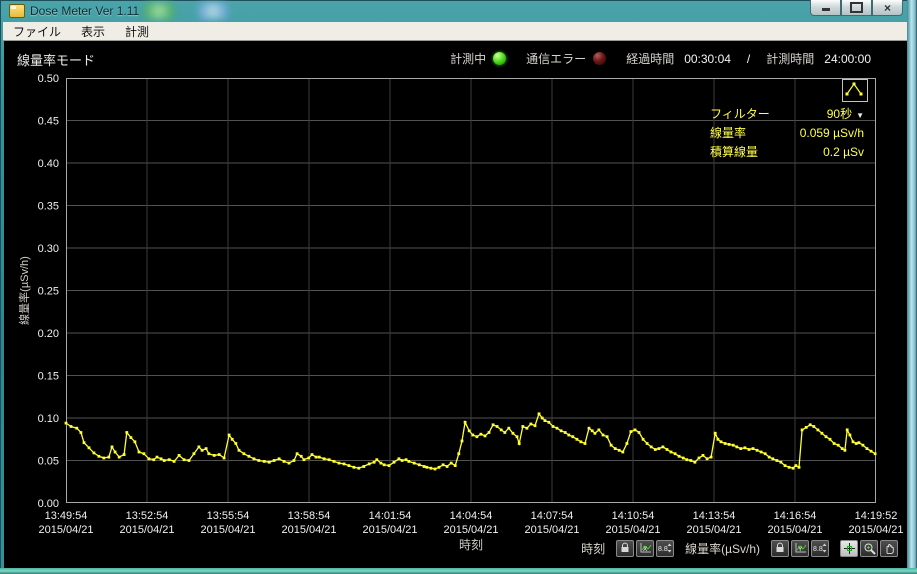  Describe the element at coordinates (48, 377) in the screenshot. I see `svg-text: 0.15` at that location.